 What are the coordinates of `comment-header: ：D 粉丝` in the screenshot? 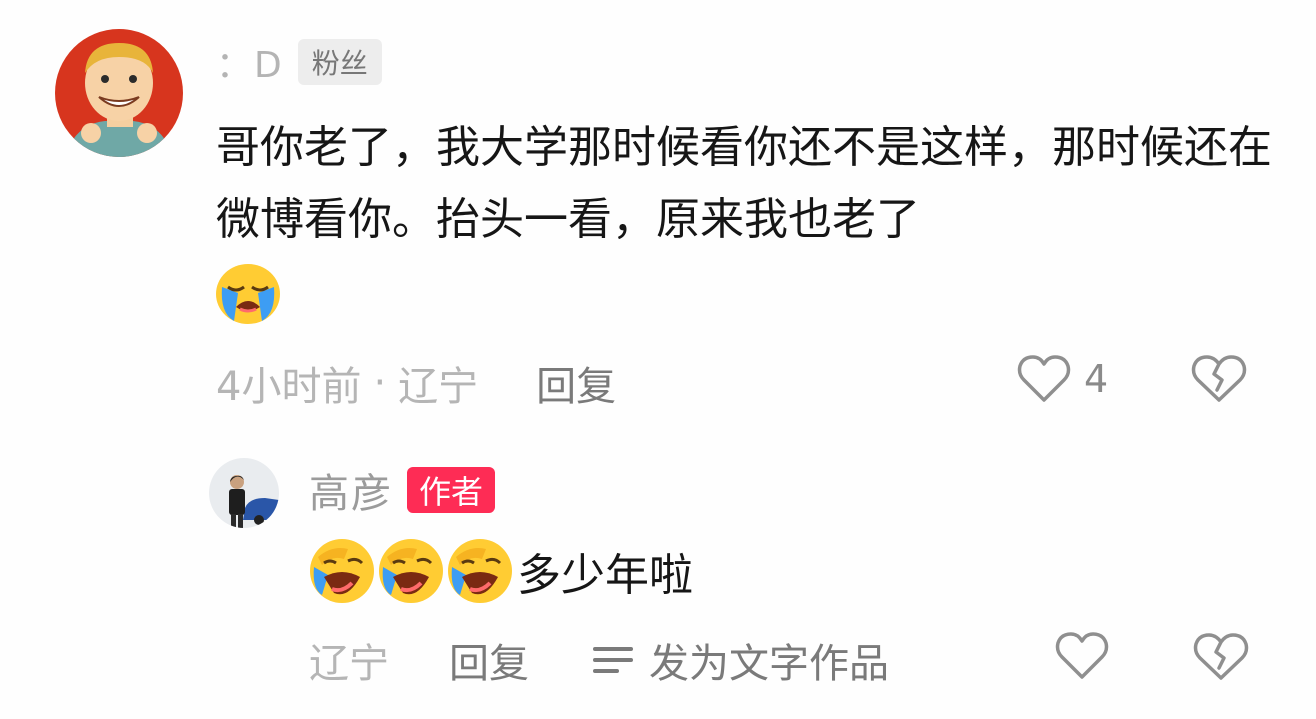 It's located at (299, 62).